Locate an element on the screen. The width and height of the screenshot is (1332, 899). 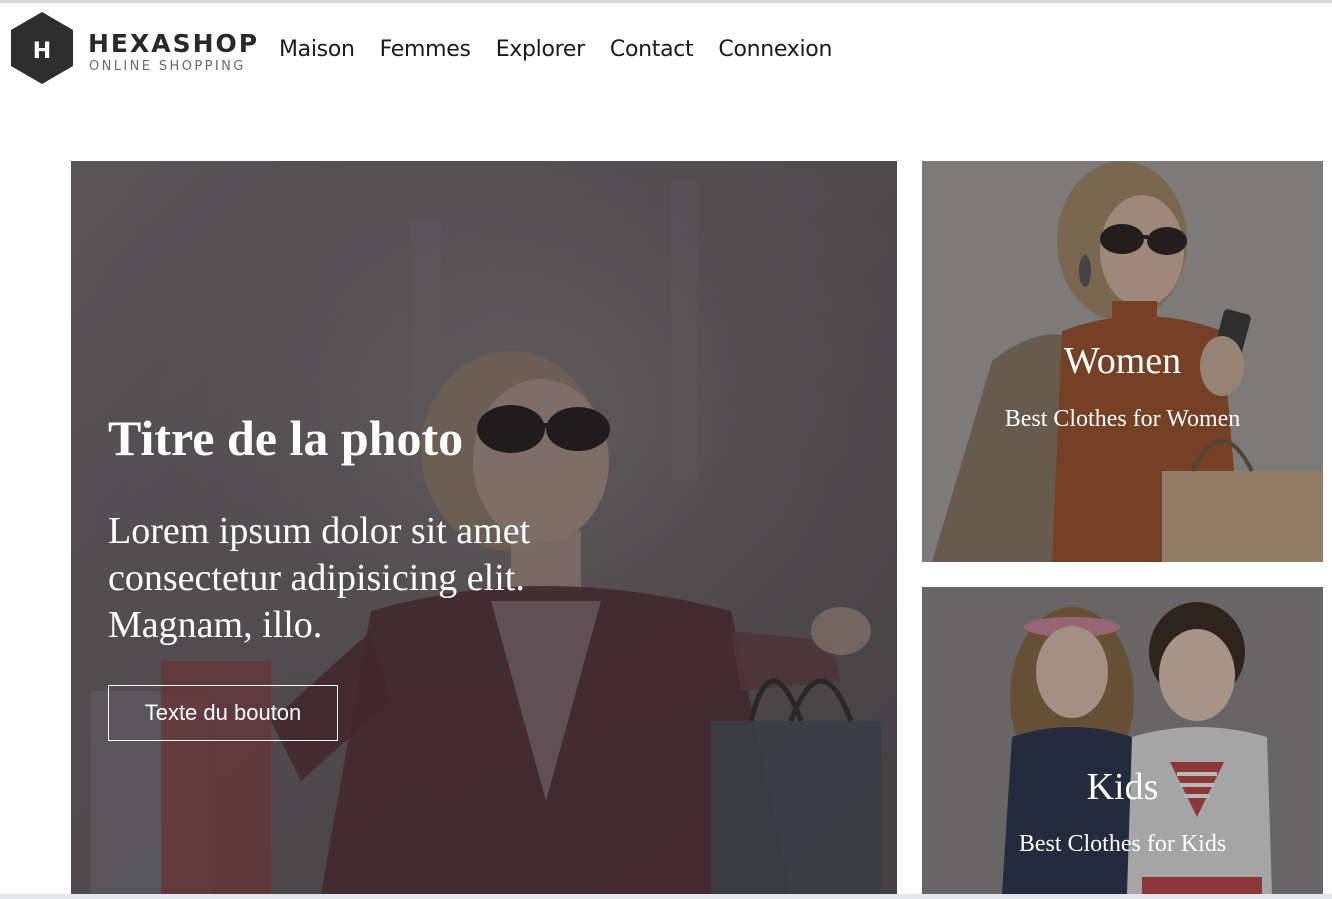
main-nav: Maison Femmes Explorer Contact Connexion is located at coordinates (568, 49).